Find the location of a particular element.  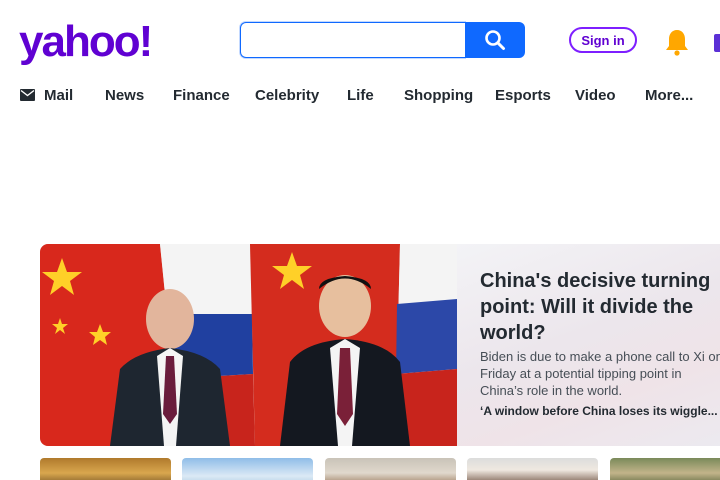

yahoo-logo: yahoo! is located at coordinates (104, 43).